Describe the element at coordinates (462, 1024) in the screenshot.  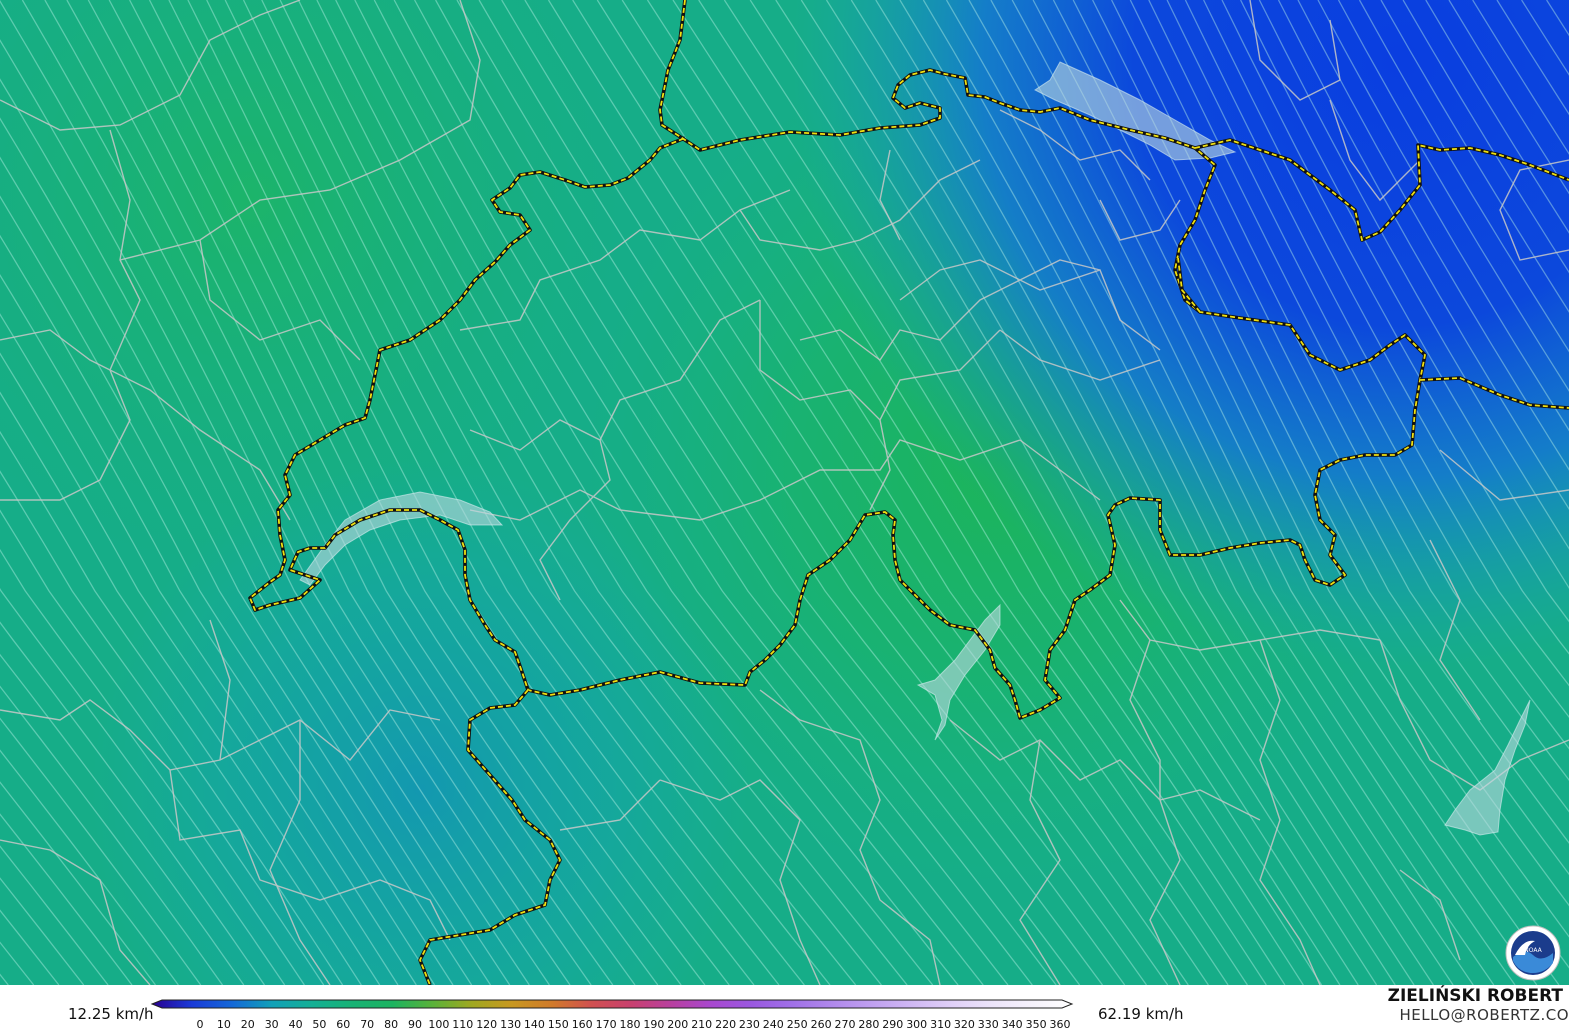
I see `legend-tick-label: 110` at that location.